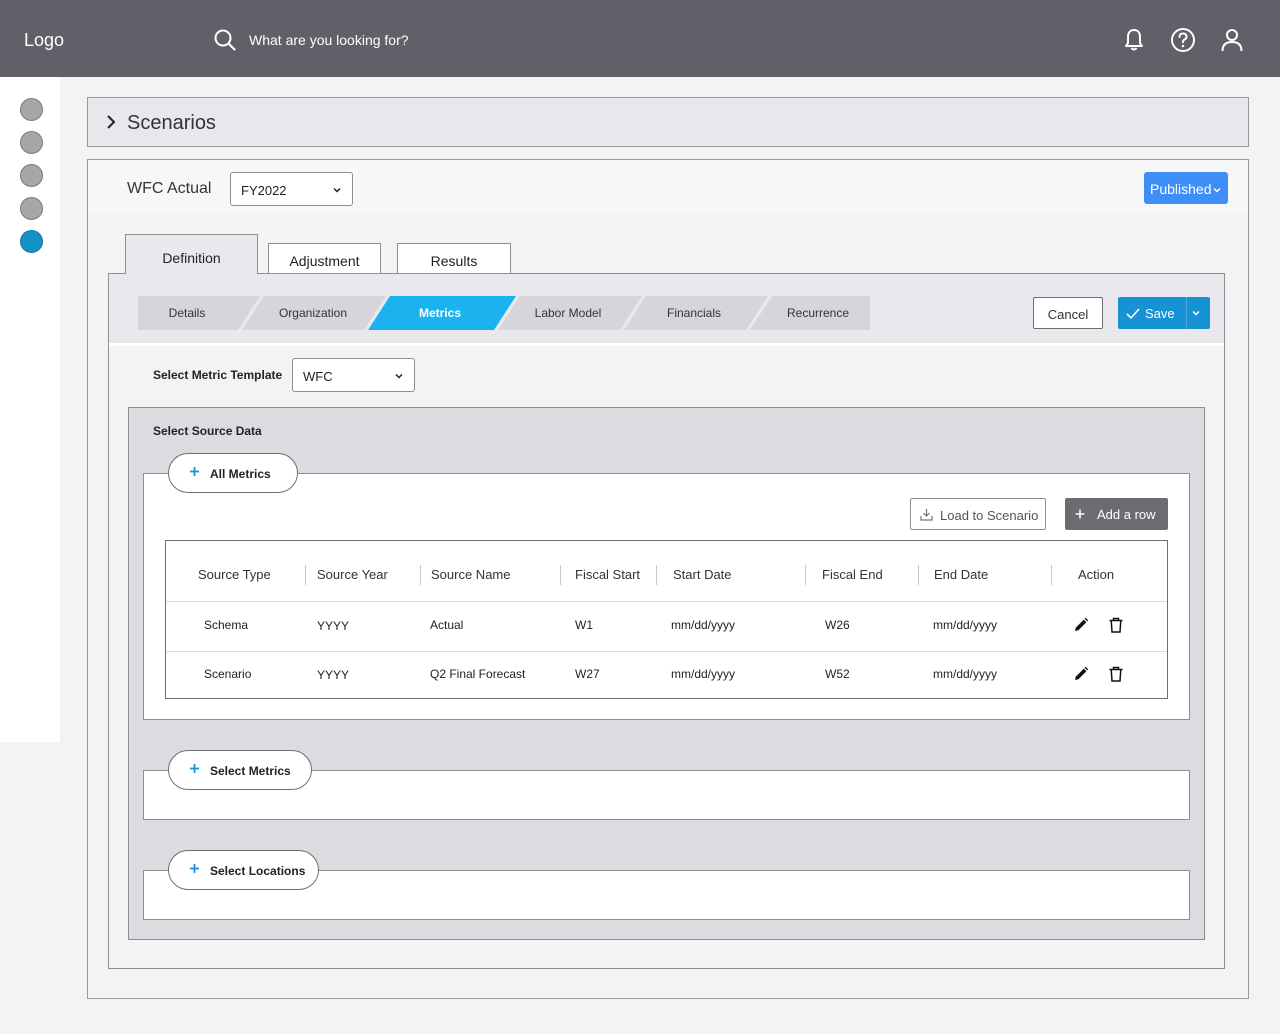  What do you see at coordinates (191, 254) in the screenshot?
I see `tab-definition: Definition` at bounding box center [191, 254].